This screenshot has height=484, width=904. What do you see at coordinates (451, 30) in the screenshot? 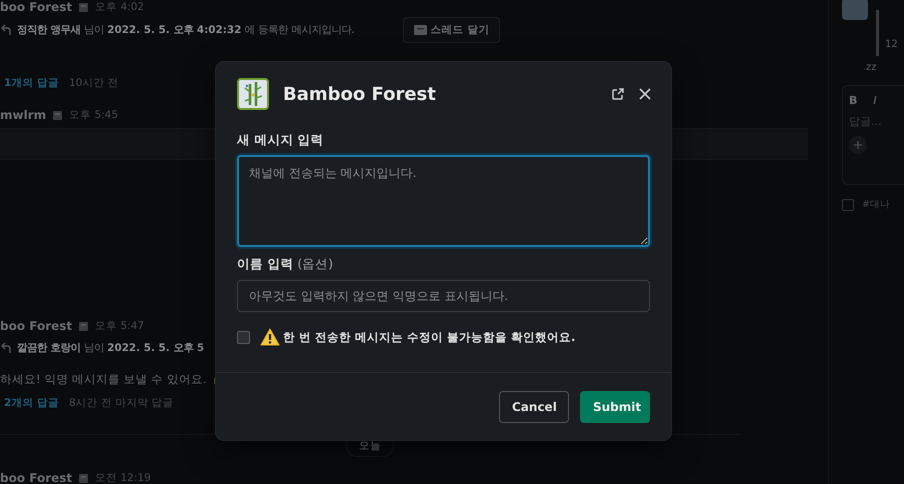
I see `thread-button: 스레드 달기` at bounding box center [451, 30].